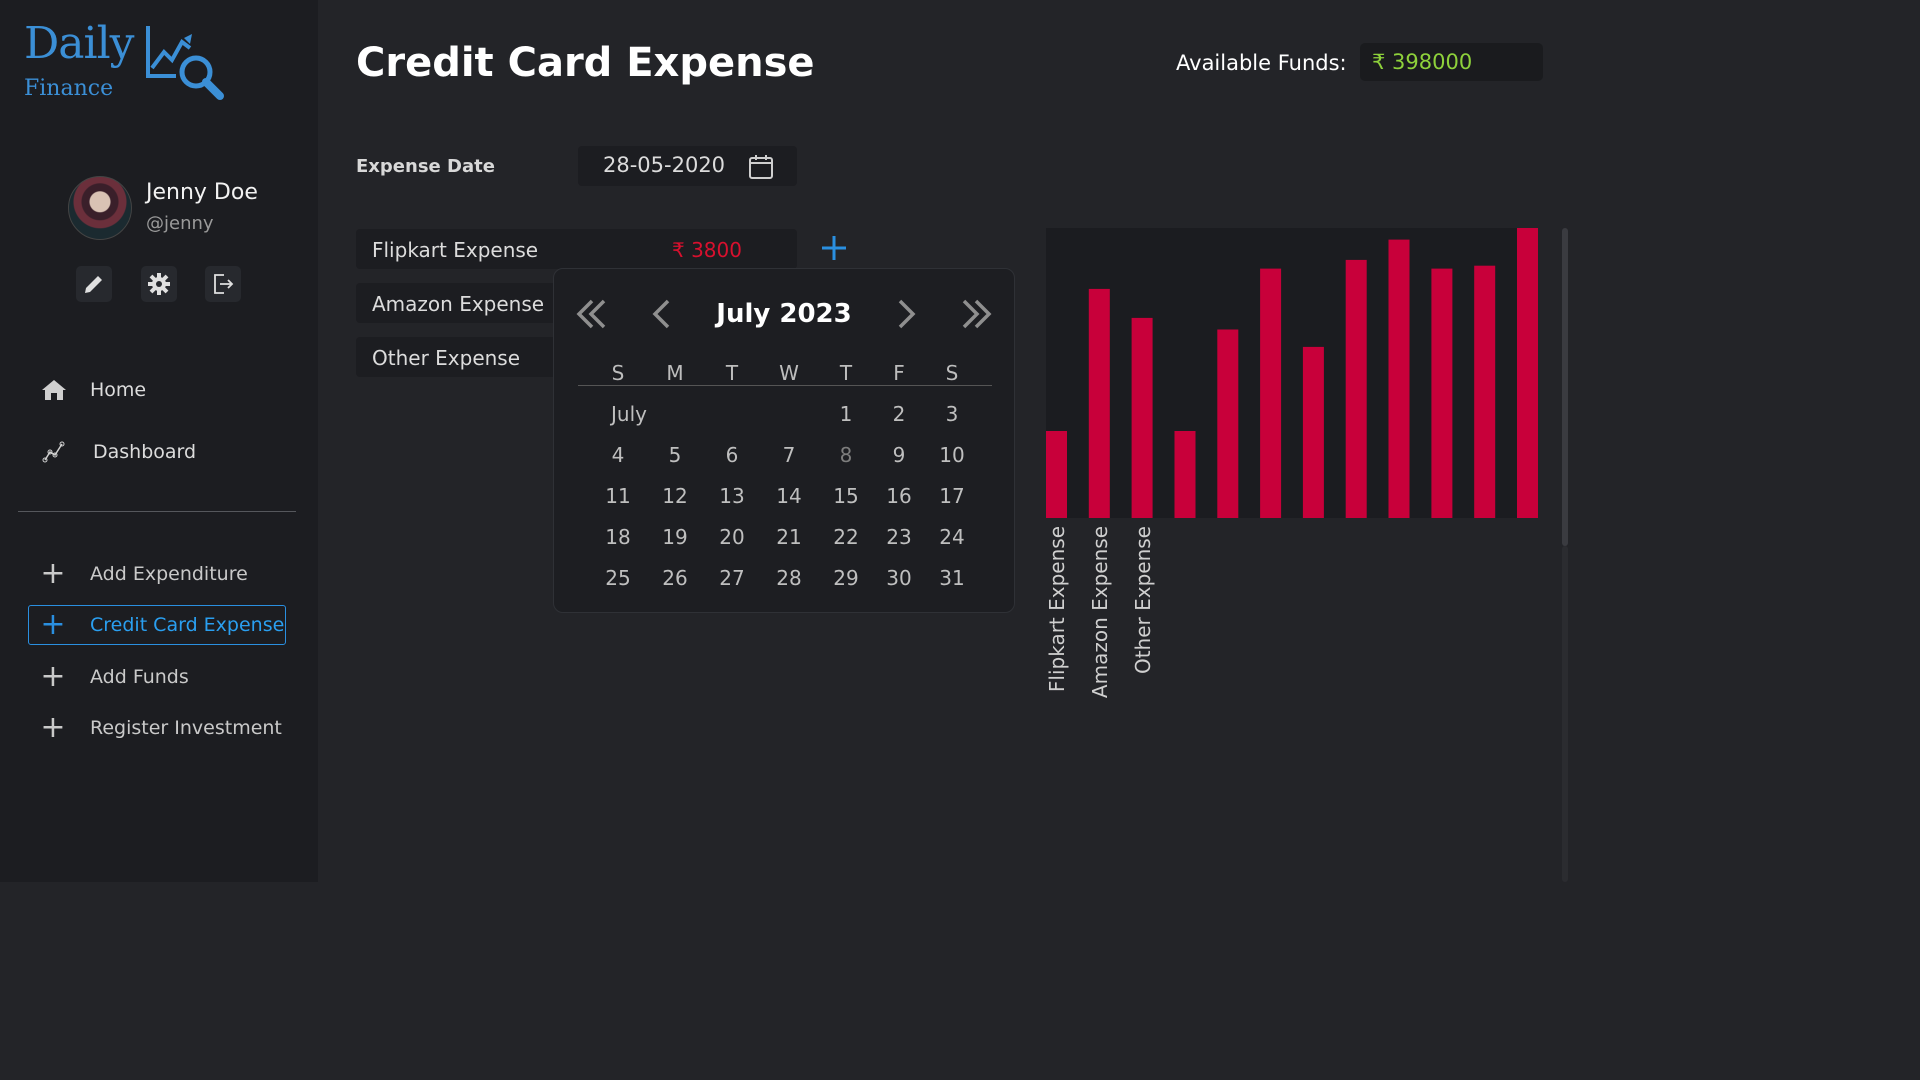 Image resolution: width=1920 pixels, height=1080 pixels. What do you see at coordinates (139, 677) in the screenshot?
I see `action-label: Add Funds` at bounding box center [139, 677].